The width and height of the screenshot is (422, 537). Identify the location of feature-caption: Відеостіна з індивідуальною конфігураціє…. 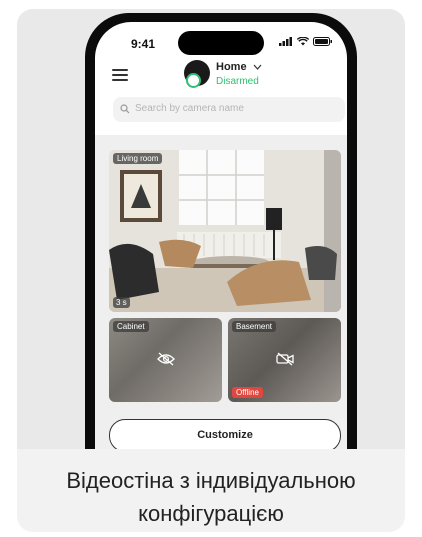
(211, 497).